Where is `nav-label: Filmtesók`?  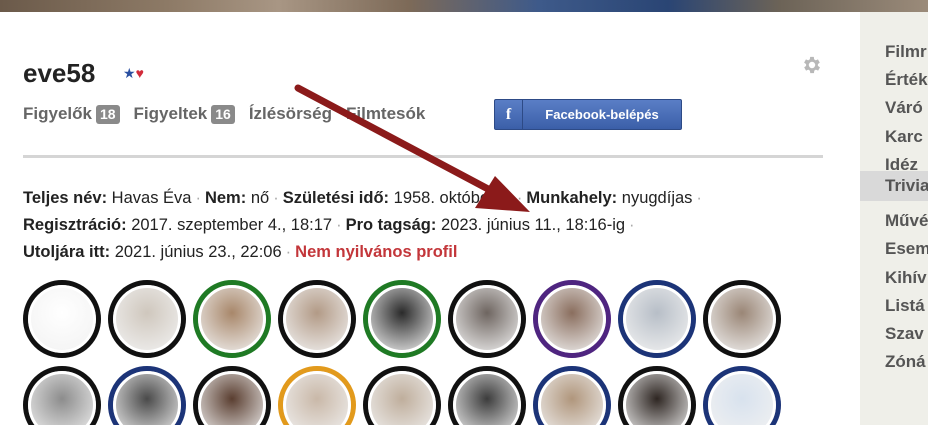
nav-label: Filmtesók is located at coordinates (385, 113).